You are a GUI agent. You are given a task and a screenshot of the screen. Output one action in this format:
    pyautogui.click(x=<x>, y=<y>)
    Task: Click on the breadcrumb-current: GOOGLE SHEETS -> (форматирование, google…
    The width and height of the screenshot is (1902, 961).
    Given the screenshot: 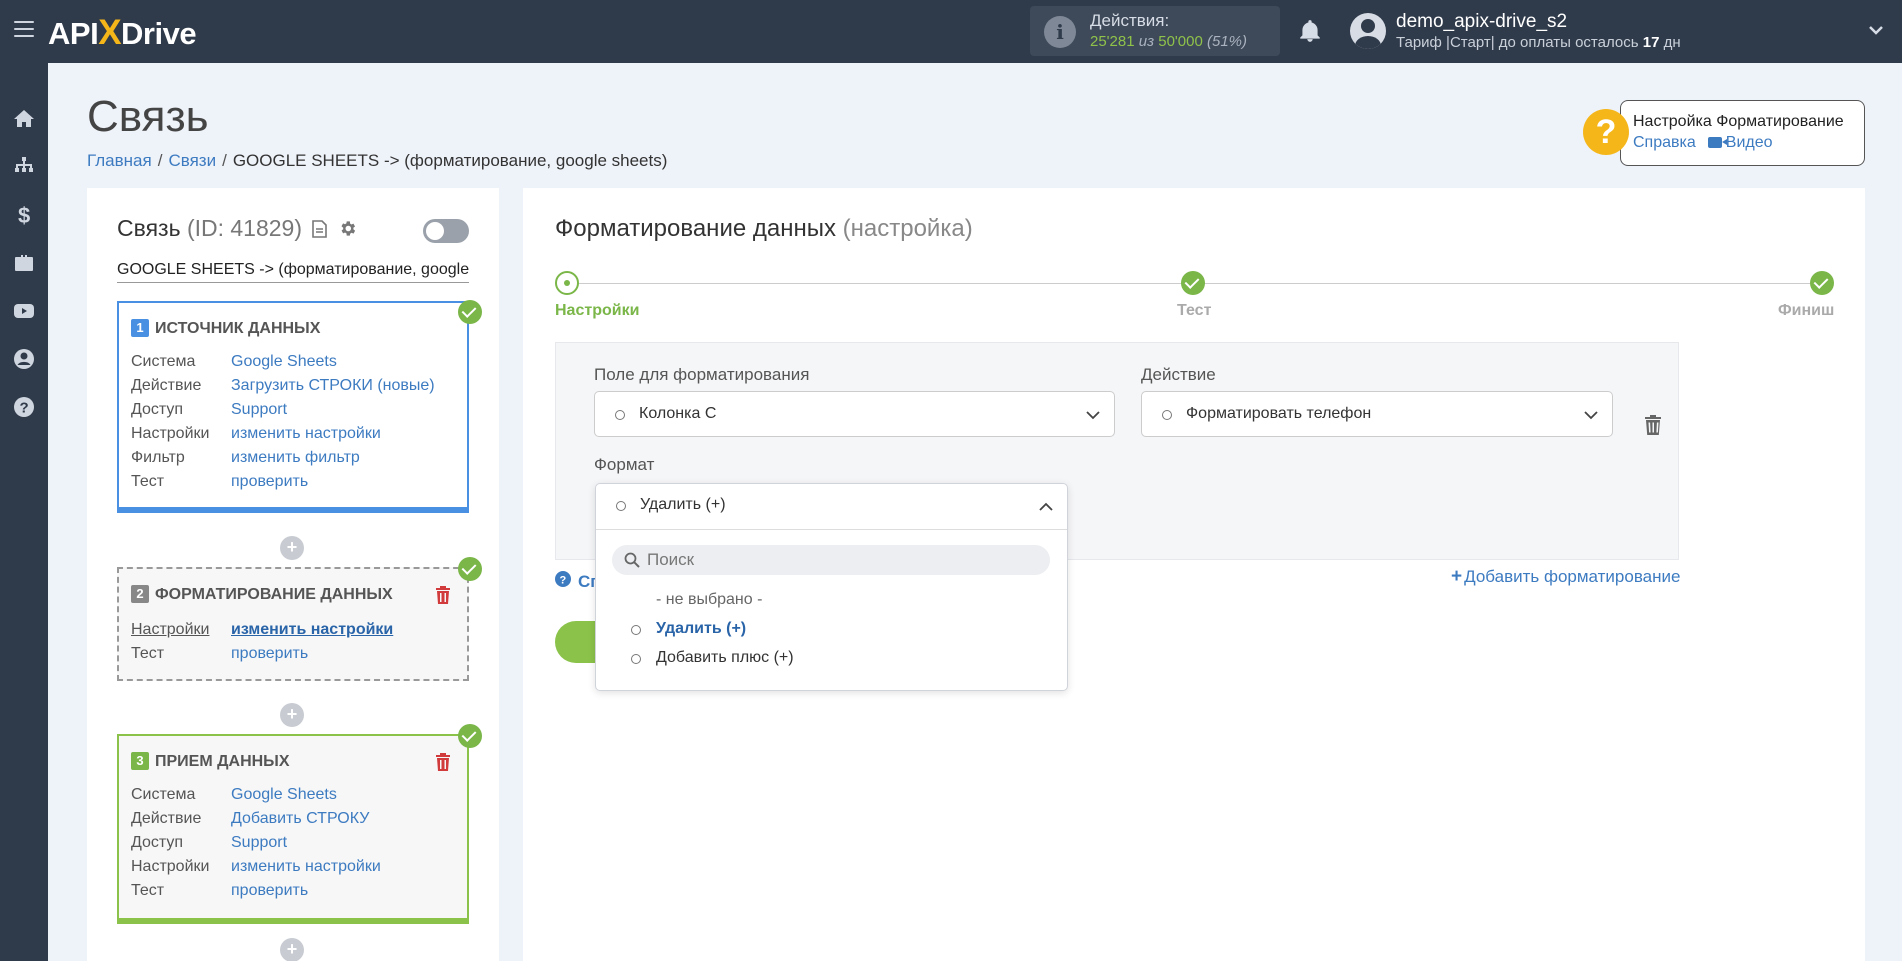 What is the action you would take?
    pyautogui.click(x=450, y=160)
    